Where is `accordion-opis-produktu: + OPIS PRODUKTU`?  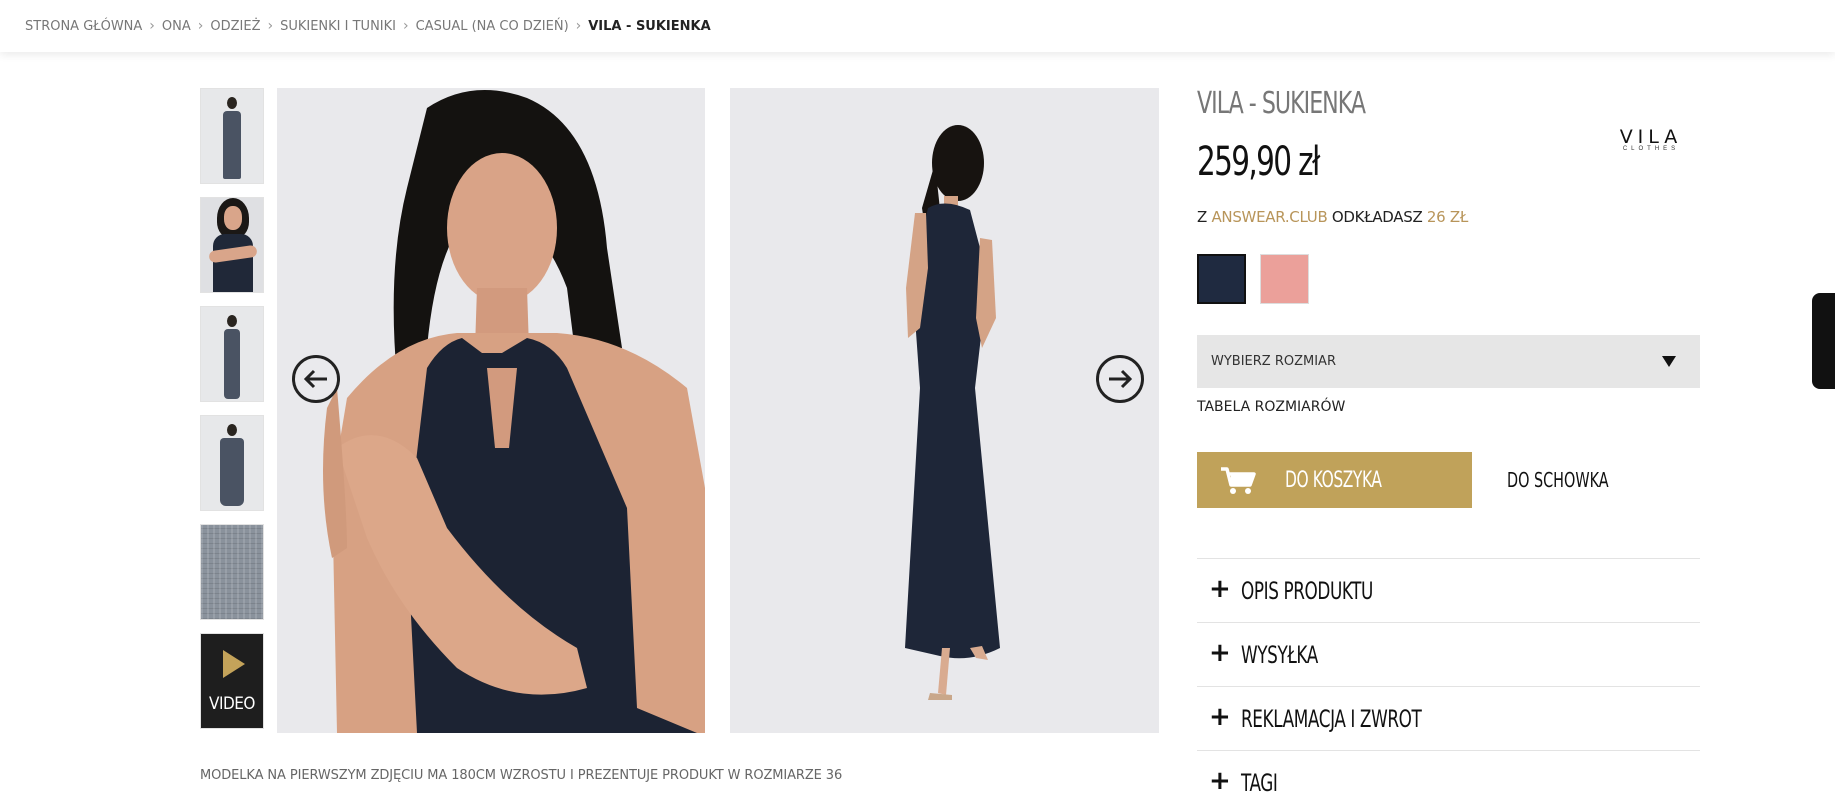
accordion-opis-produktu: + OPIS PRODUKTU is located at coordinates (1448, 590).